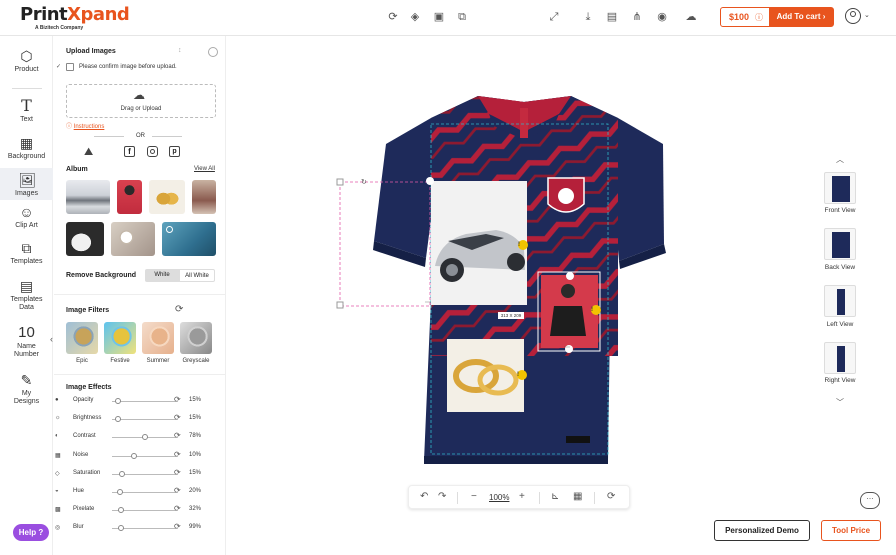  Describe the element at coordinates (133, 239) in the screenshot. I see `album-image-watch` at that location.